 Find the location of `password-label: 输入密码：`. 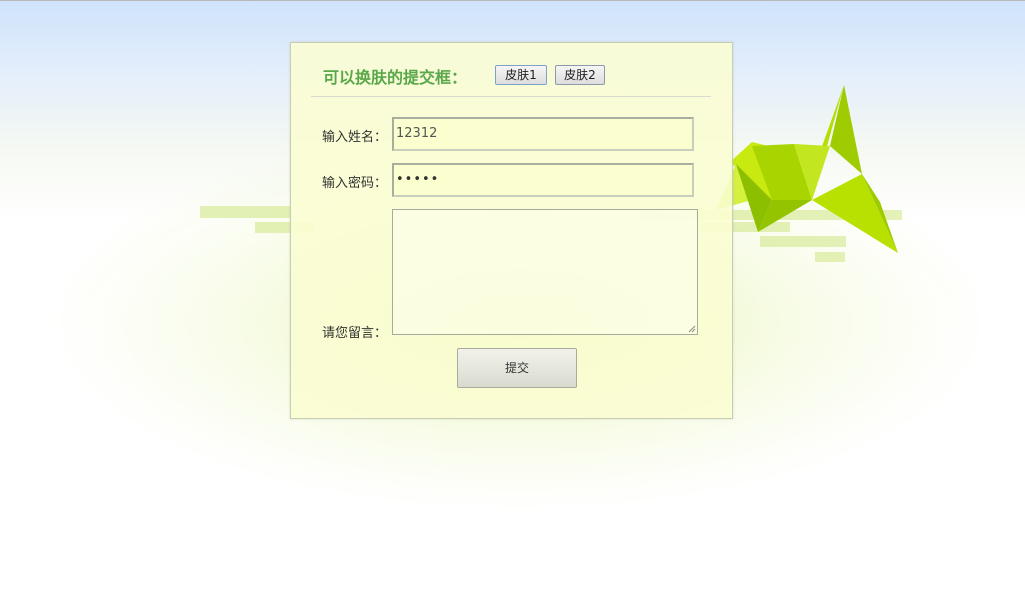

password-label: 输入密码： is located at coordinates (355, 183).